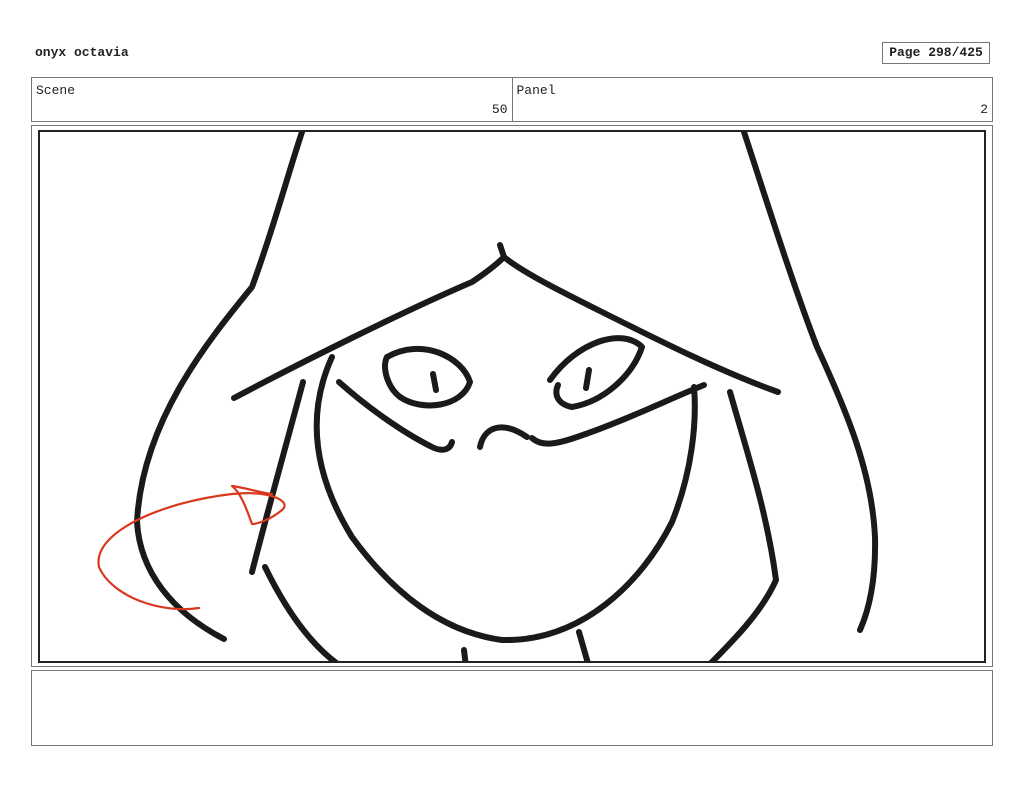 The height and width of the screenshot is (793, 1024). What do you see at coordinates (536, 90) in the screenshot?
I see `panel-label: Panel` at bounding box center [536, 90].